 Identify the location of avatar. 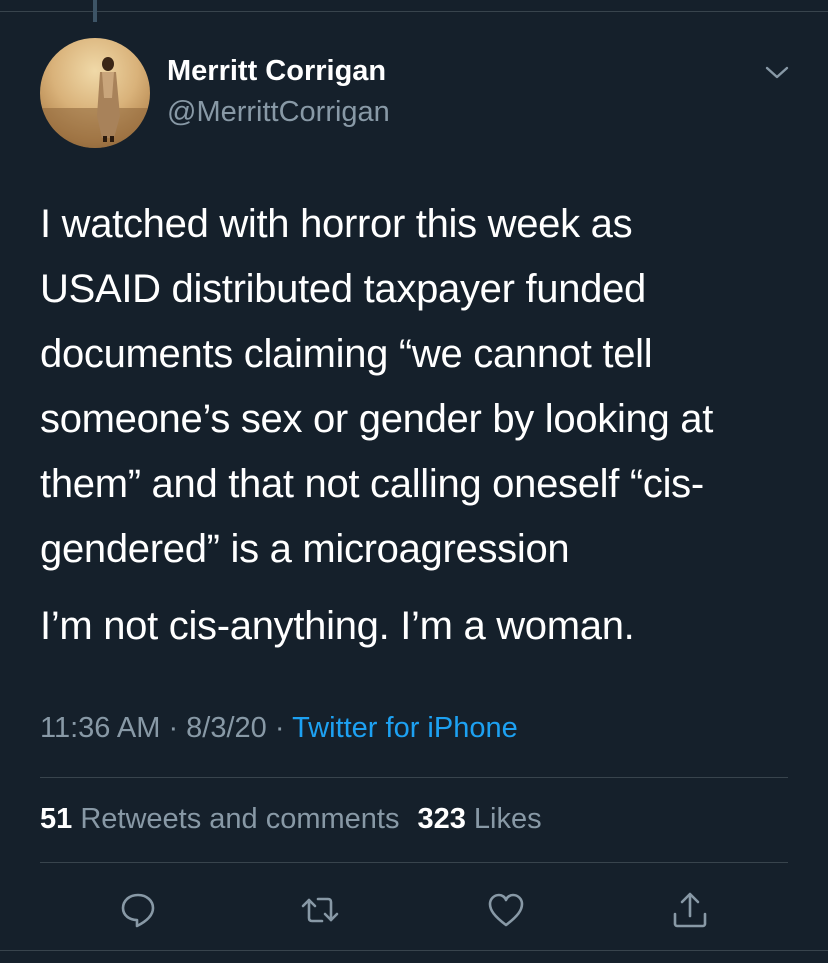
(95, 93).